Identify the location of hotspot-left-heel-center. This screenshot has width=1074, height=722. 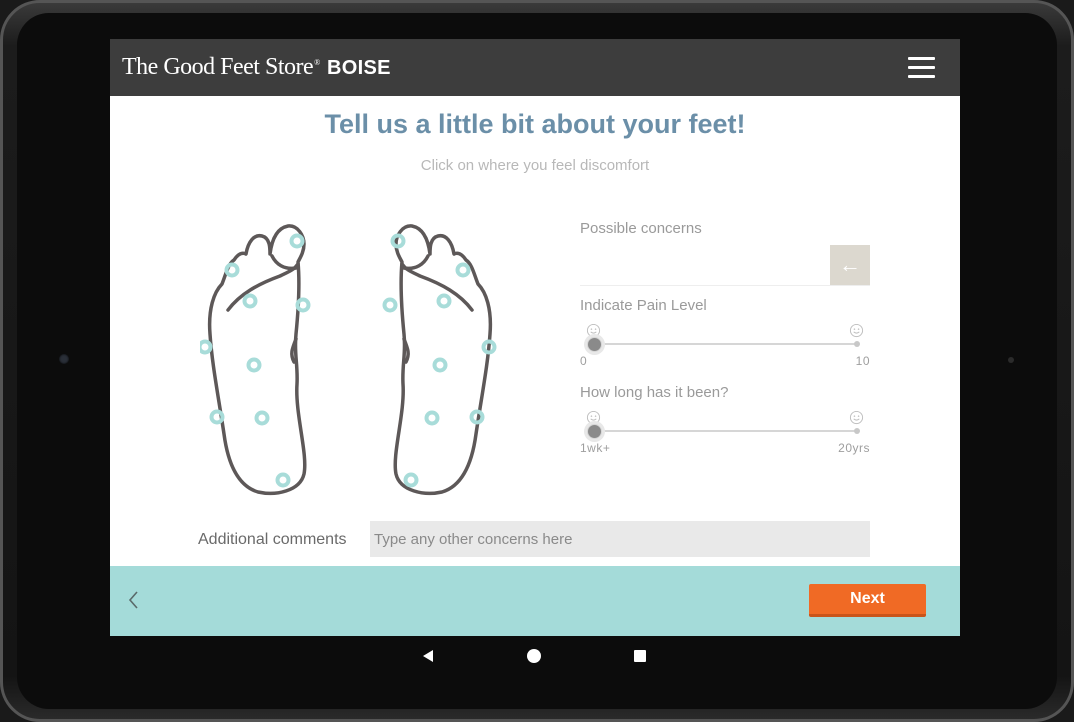
(262, 418).